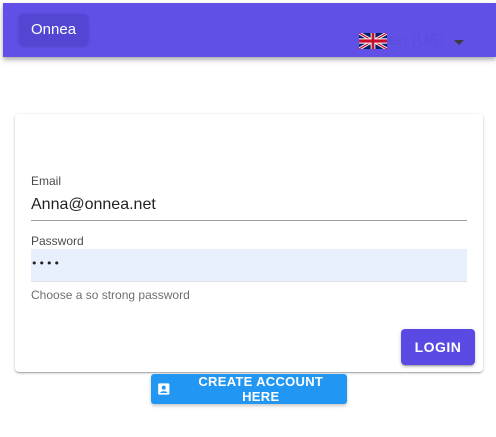 This screenshot has width=496, height=437. Describe the element at coordinates (249, 265) in the screenshot. I see `password-field: ••••` at that location.